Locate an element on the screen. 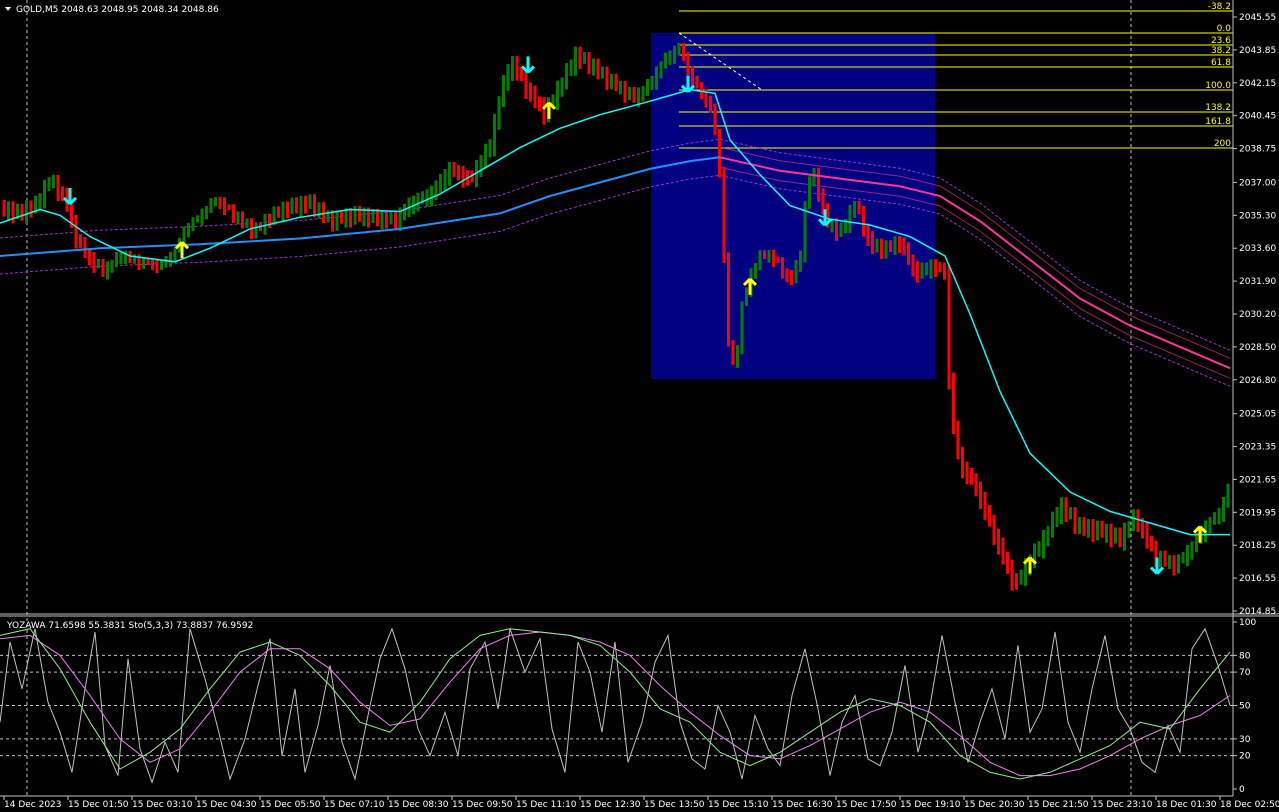 The image size is (1279, 812). osc-tick-label: 20 is located at coordinates (1245, 757).